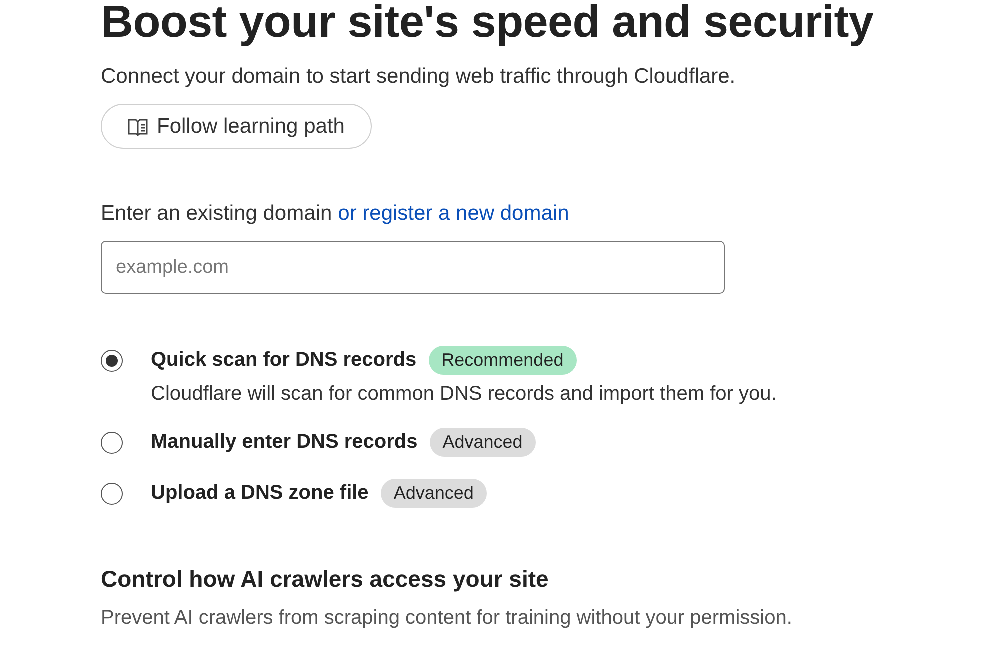 This screenshot has width=1000, height=667. Describe the element at coordinates (454, 214) in the screenshot. I see `register-domain-link: or register a new domain` at that location.